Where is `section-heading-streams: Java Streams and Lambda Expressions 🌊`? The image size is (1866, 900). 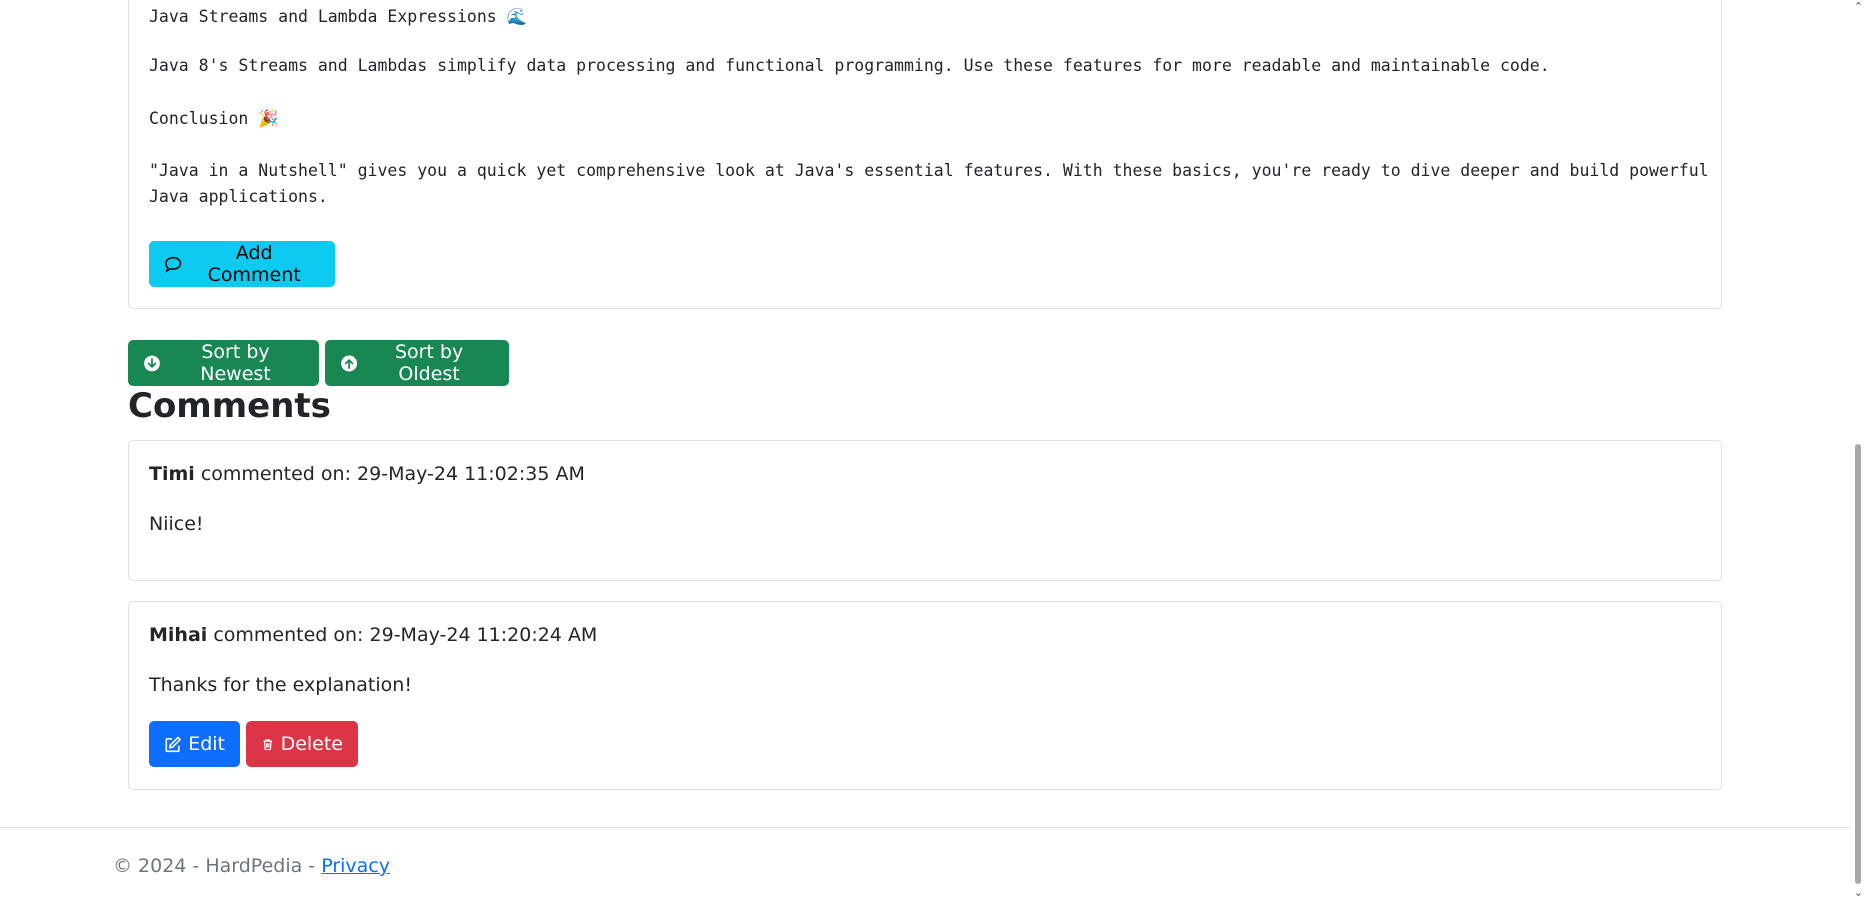 section-heading-streams: Java Streams and Lambda Expressions 🌊 is located at coordinates (929, 17).